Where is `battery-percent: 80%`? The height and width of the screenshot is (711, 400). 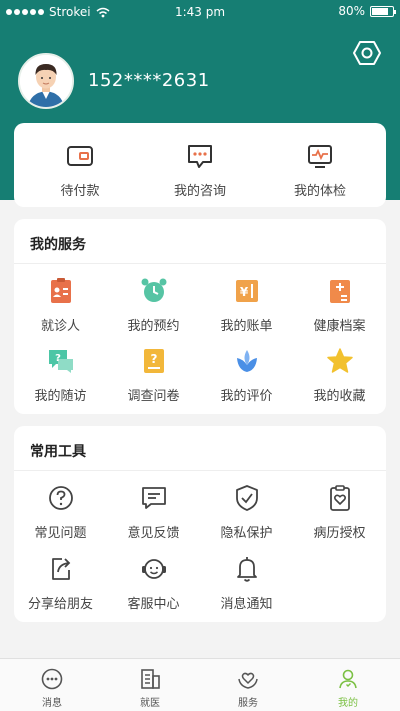
battery-percent: 80% is located at coordinates (351, 11).